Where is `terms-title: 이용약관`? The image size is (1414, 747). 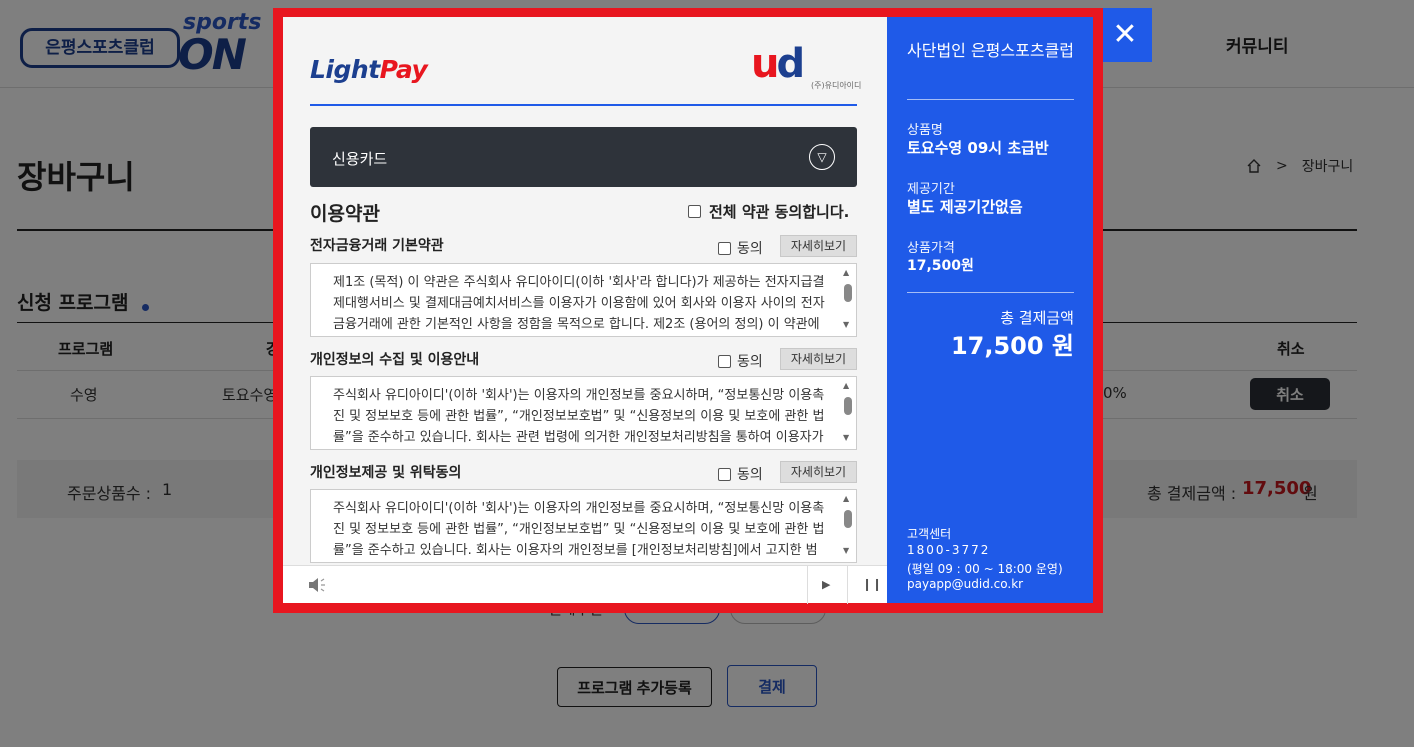
terms-title: 이용약관 is located at coordinates (345, 214).